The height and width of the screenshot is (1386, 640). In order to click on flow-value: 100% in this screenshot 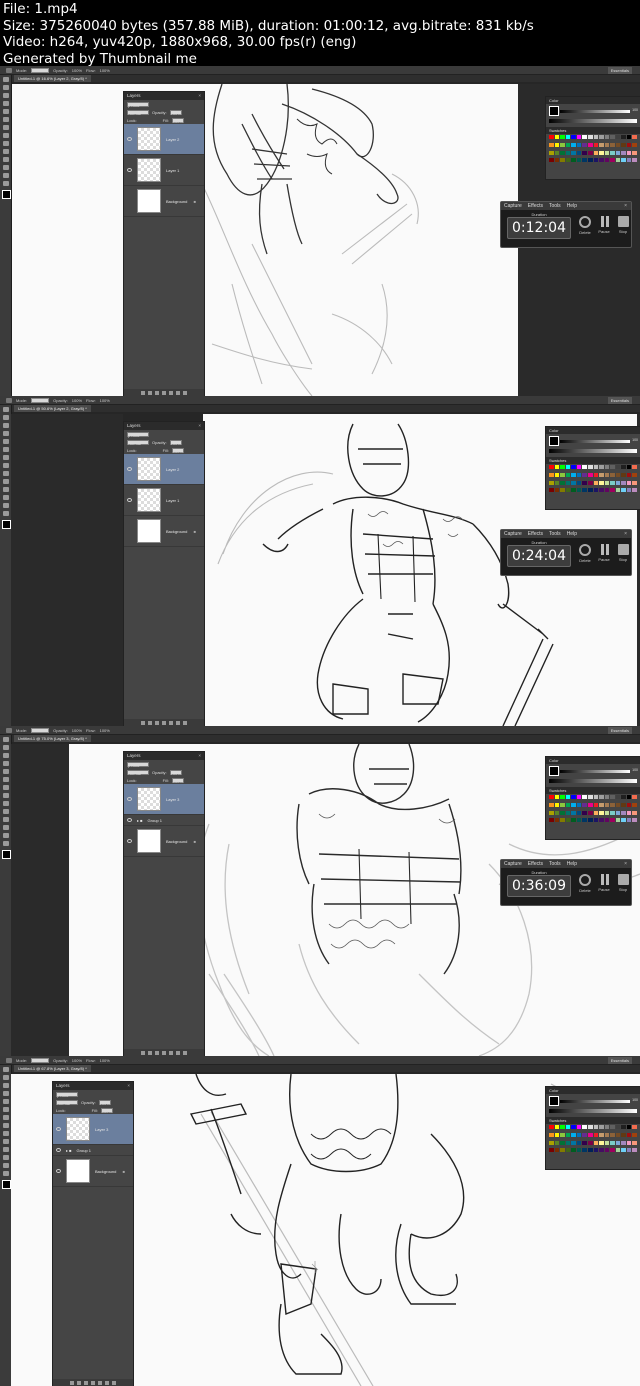, I will do `click(105, 70)`.